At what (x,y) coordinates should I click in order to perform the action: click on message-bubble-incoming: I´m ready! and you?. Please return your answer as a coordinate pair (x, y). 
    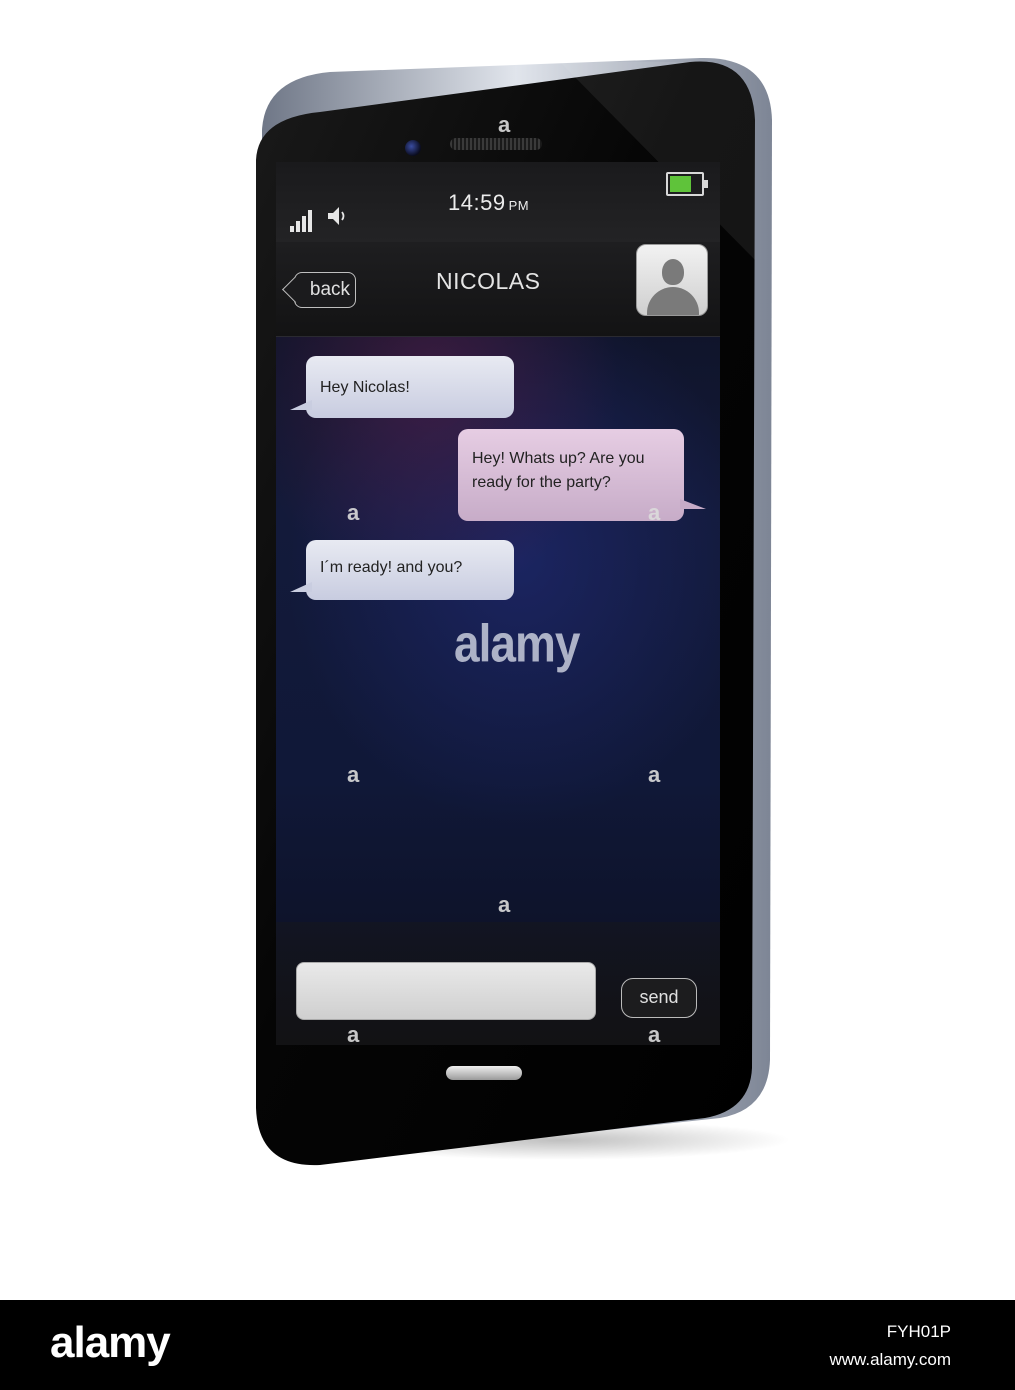
    Looking at the image, I should click on (402, 570).